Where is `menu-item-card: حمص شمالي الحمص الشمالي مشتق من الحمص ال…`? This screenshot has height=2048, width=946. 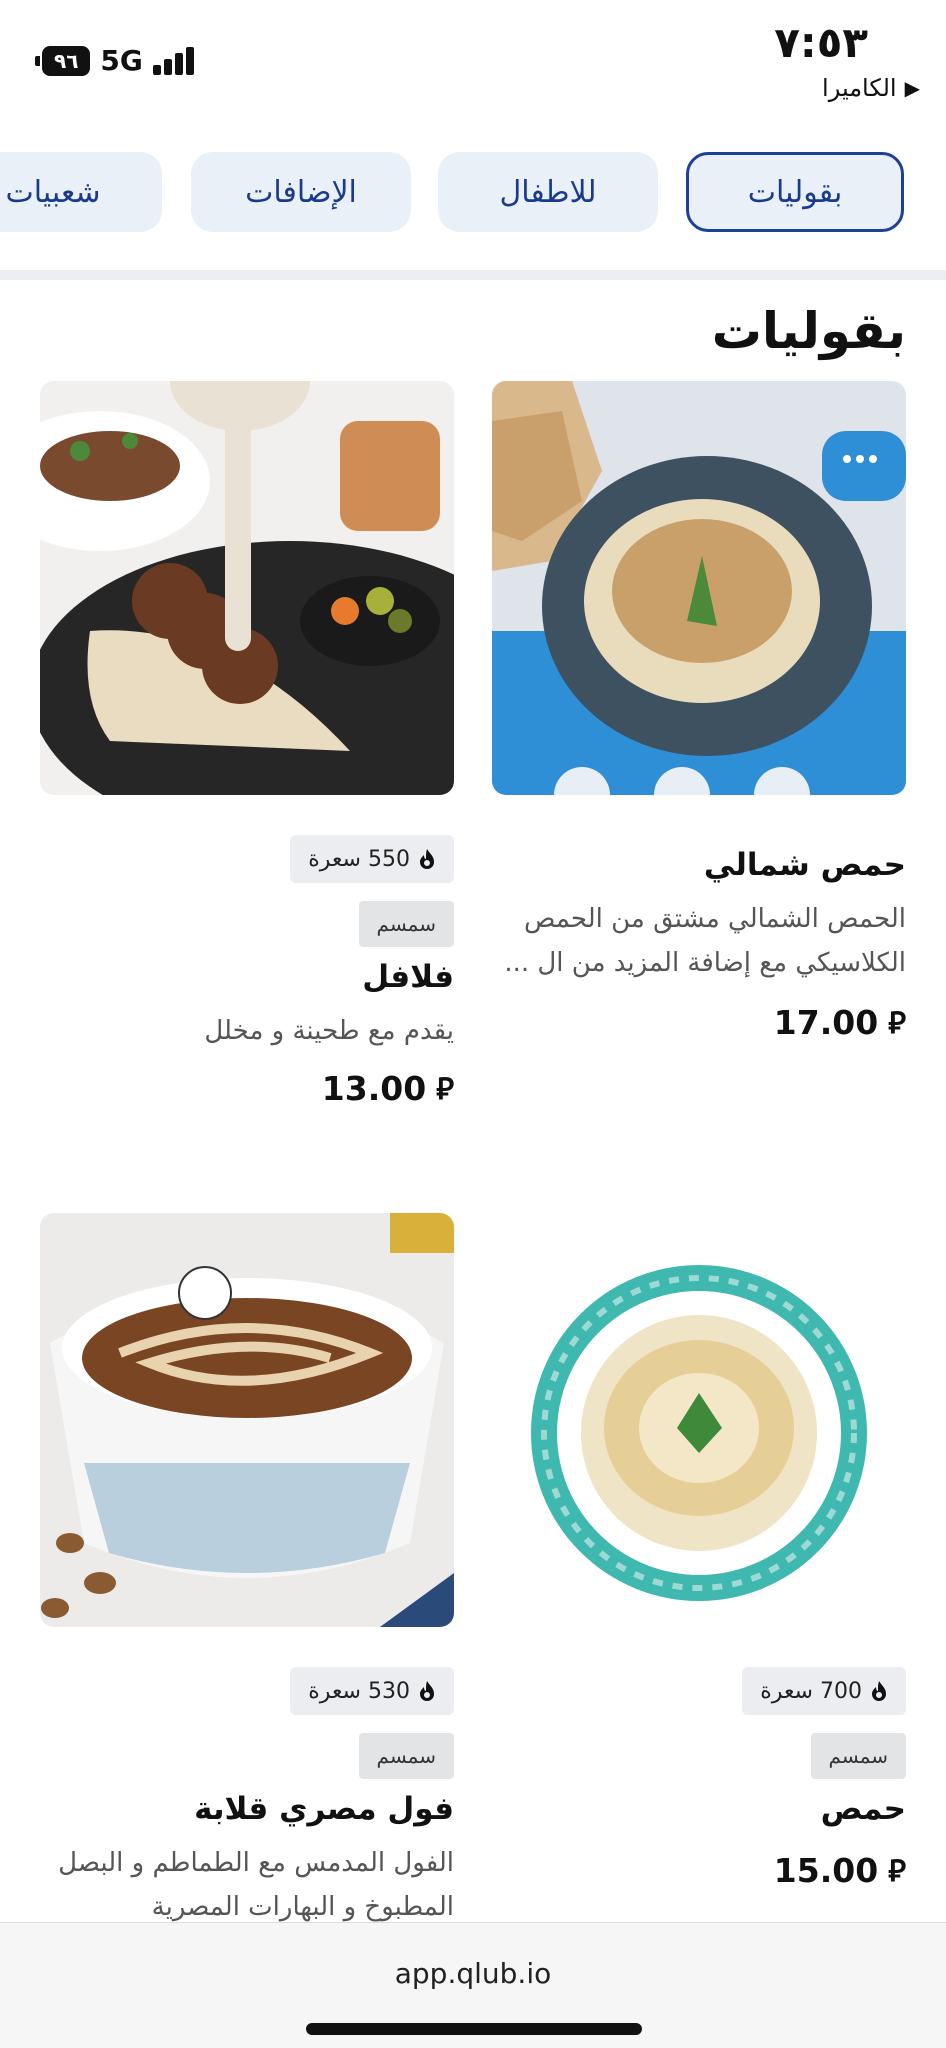
menu-item-card: حمص شمالي الحمص الشمالي مشتق من الحمص ال… is located at coordinates (699, 711).